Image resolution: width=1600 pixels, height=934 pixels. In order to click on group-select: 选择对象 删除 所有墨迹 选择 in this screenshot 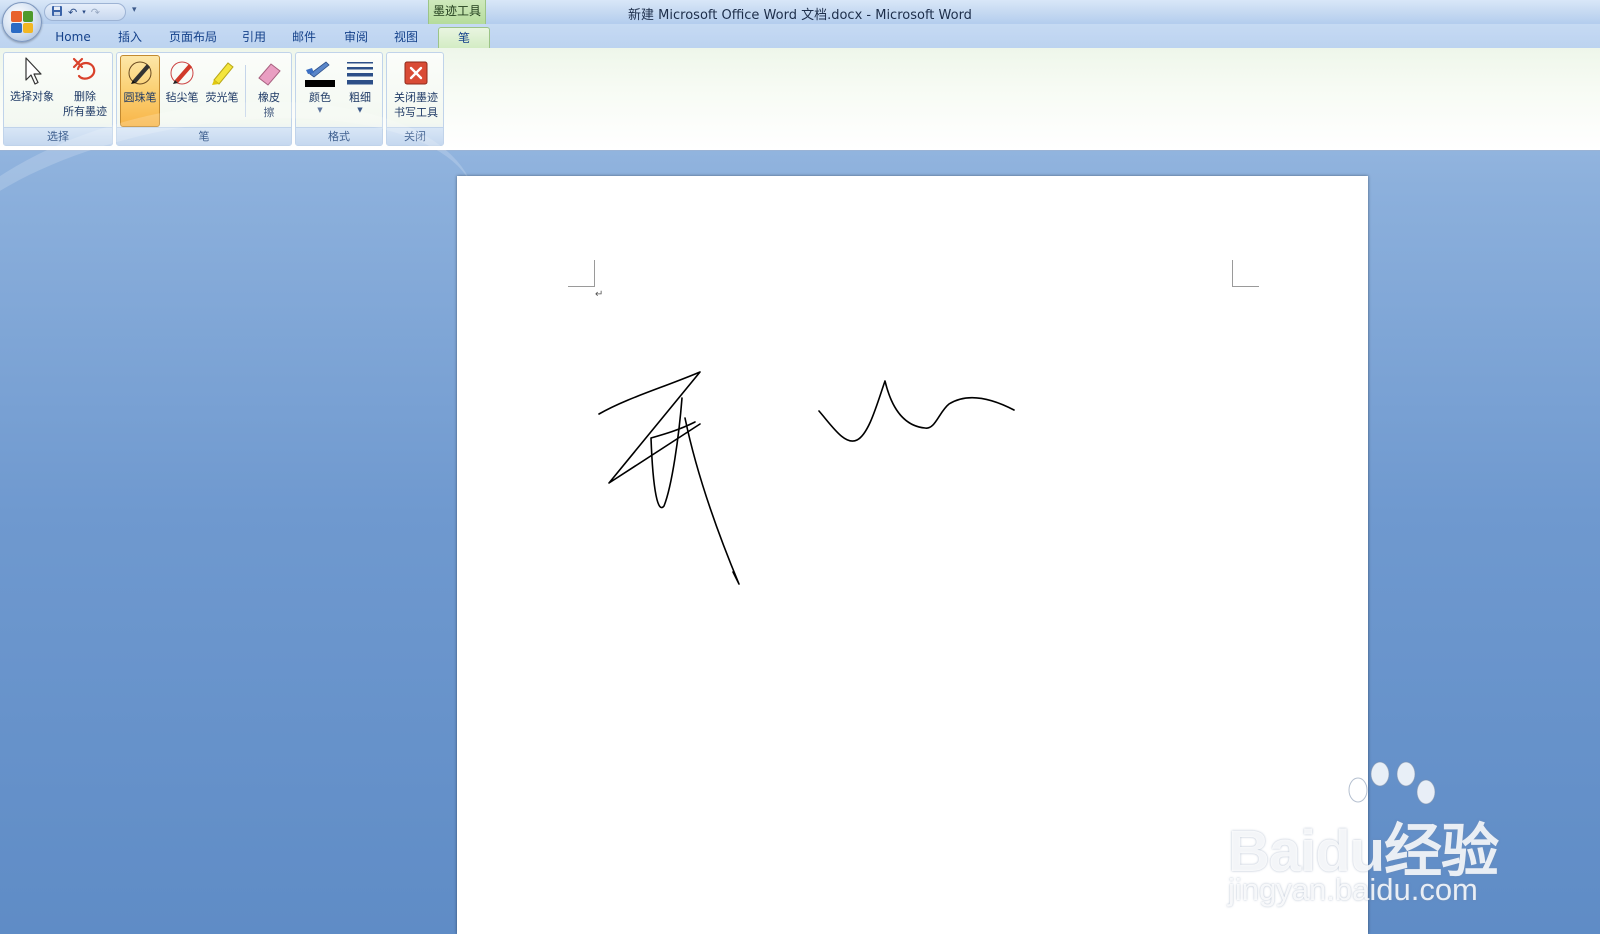, I will do `click(58, 99)`.